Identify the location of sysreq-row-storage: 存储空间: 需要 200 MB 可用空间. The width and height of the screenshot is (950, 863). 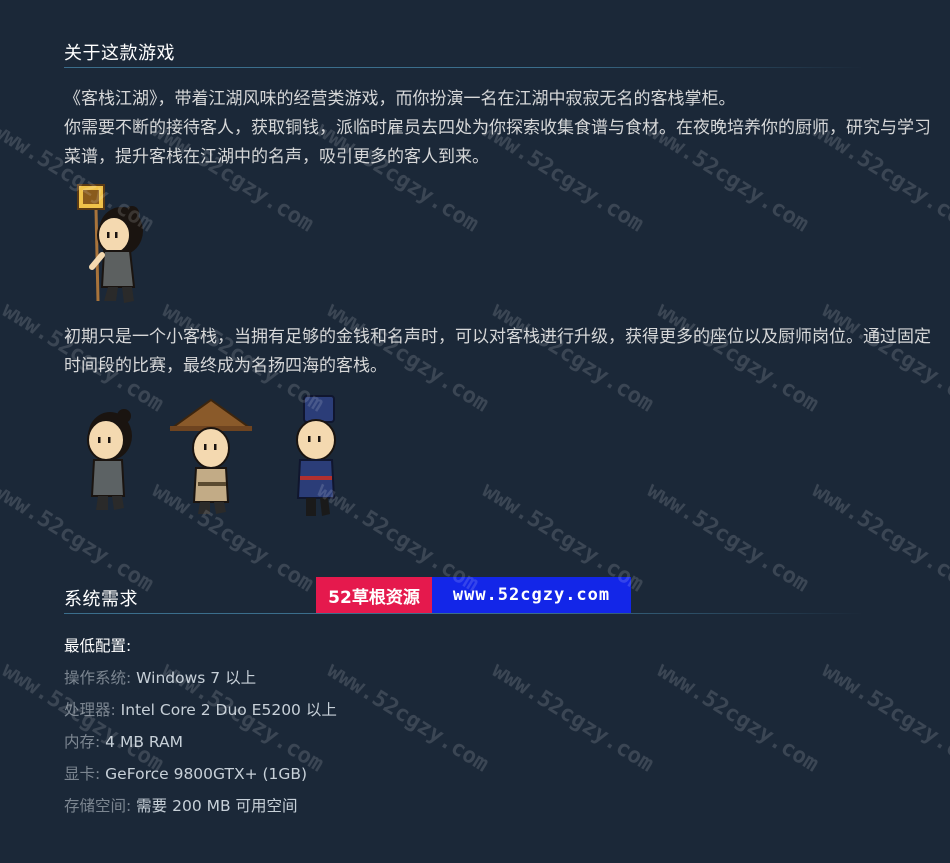
(200, 806).